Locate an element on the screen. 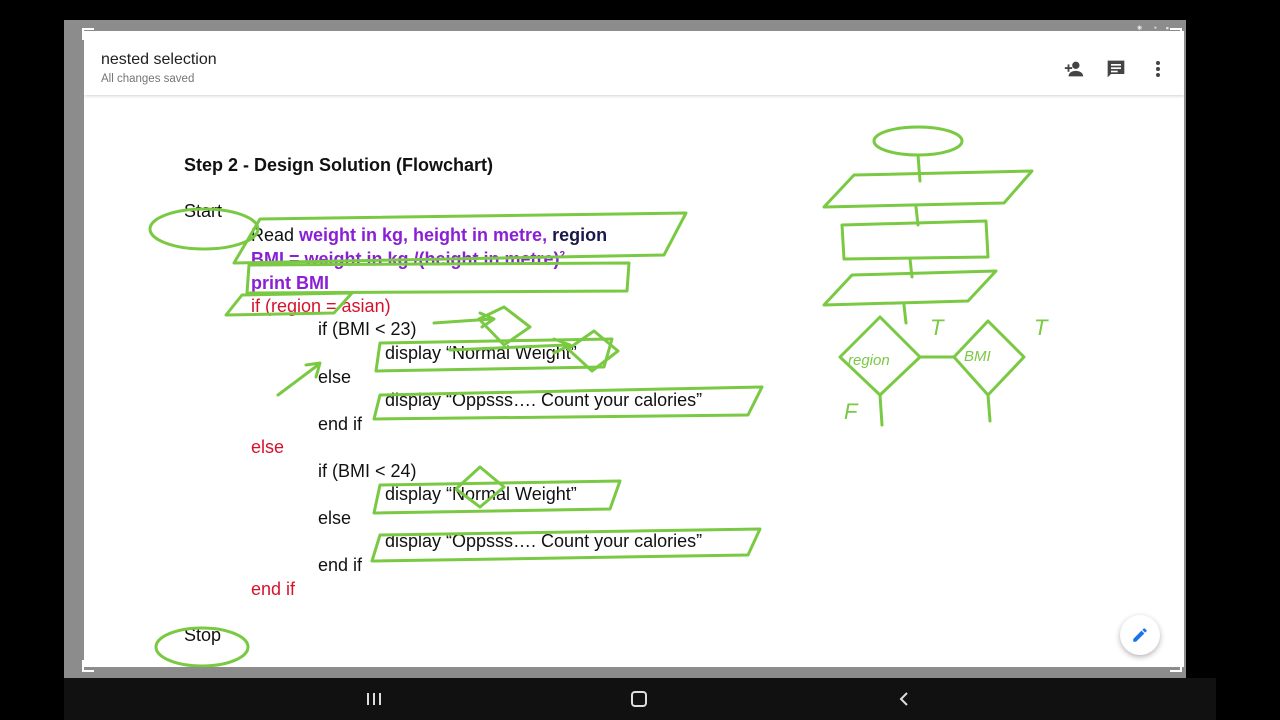 This screenshot has width=1280, height=720. endif-inner-1: end if is located at coordinates (340, 424).